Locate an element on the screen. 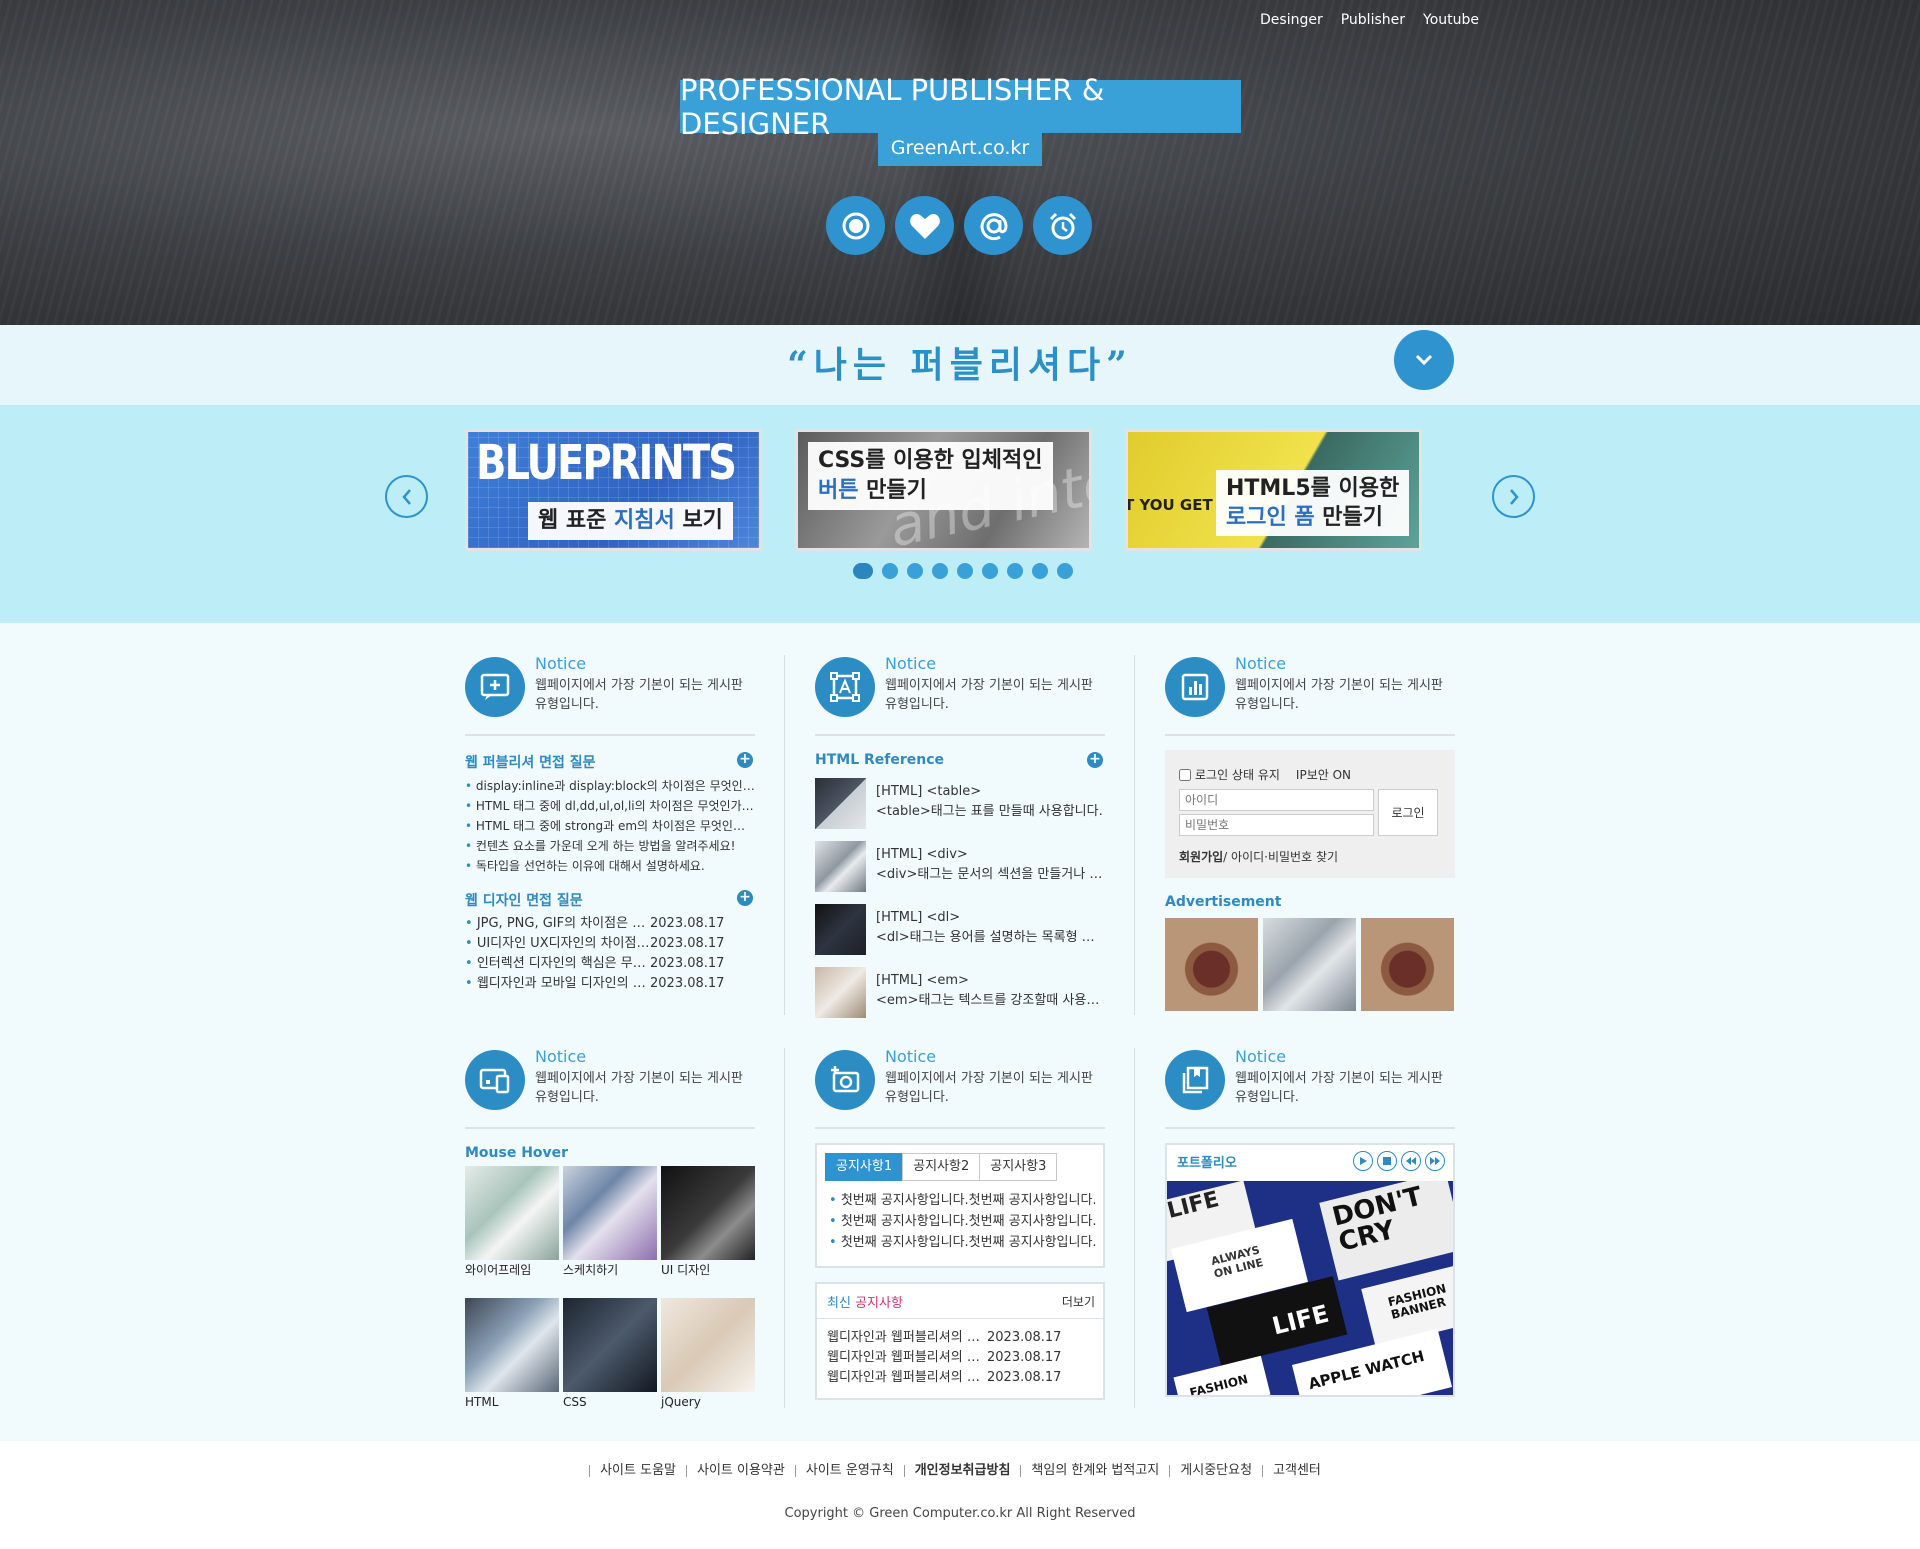 Image resolution: width=1920 pixels, height=1549 pixels. question-title: UI디자인 UX디자인의 차이점은 무엇인가요? is located at coordinates (557, 944).